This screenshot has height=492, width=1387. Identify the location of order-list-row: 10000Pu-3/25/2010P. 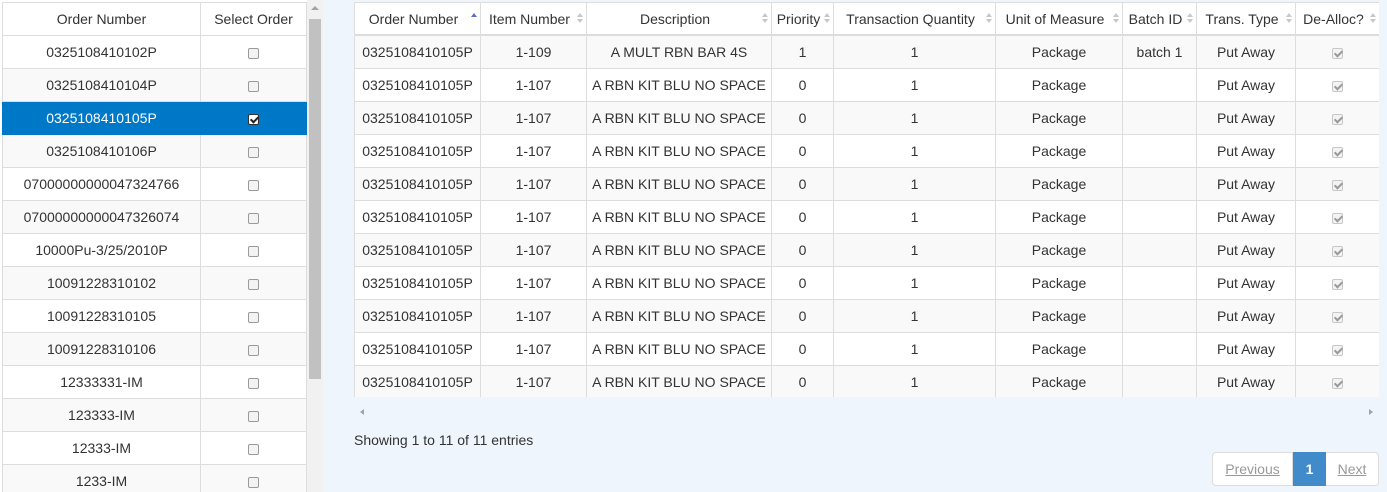
(154, 250).